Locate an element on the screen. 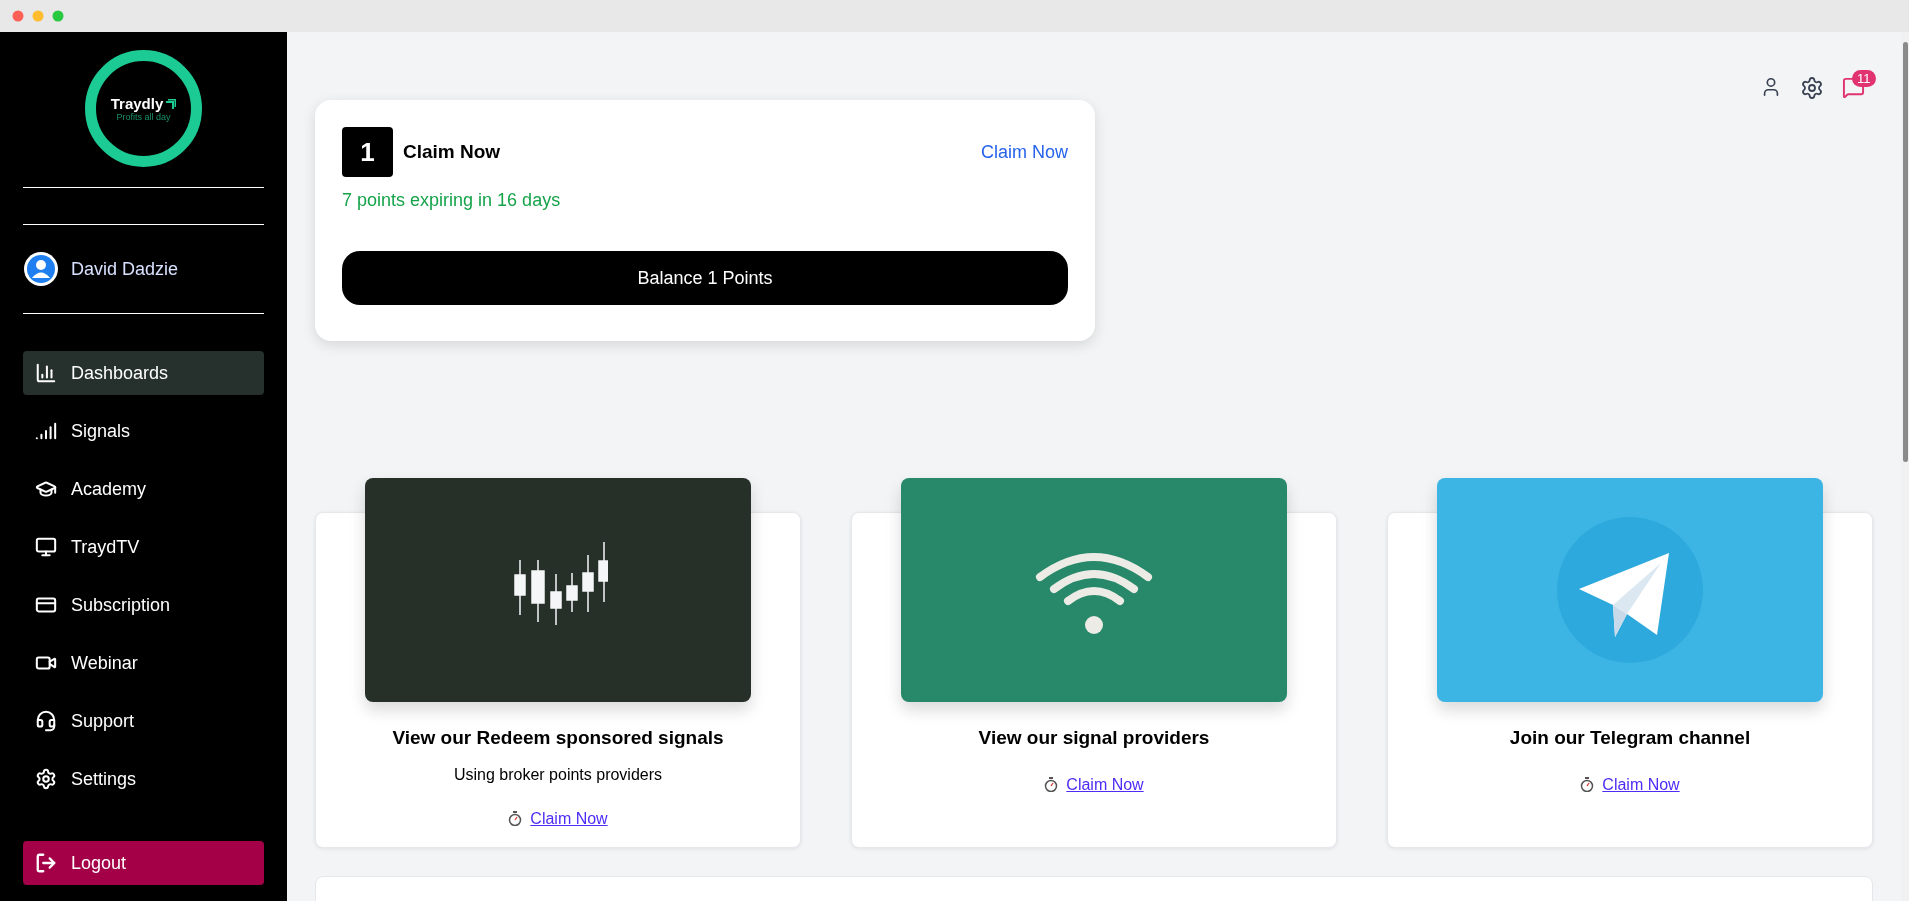 This screenshot has width=1909, height=901. rank-number: 1 is located at coordinates (367, 152).